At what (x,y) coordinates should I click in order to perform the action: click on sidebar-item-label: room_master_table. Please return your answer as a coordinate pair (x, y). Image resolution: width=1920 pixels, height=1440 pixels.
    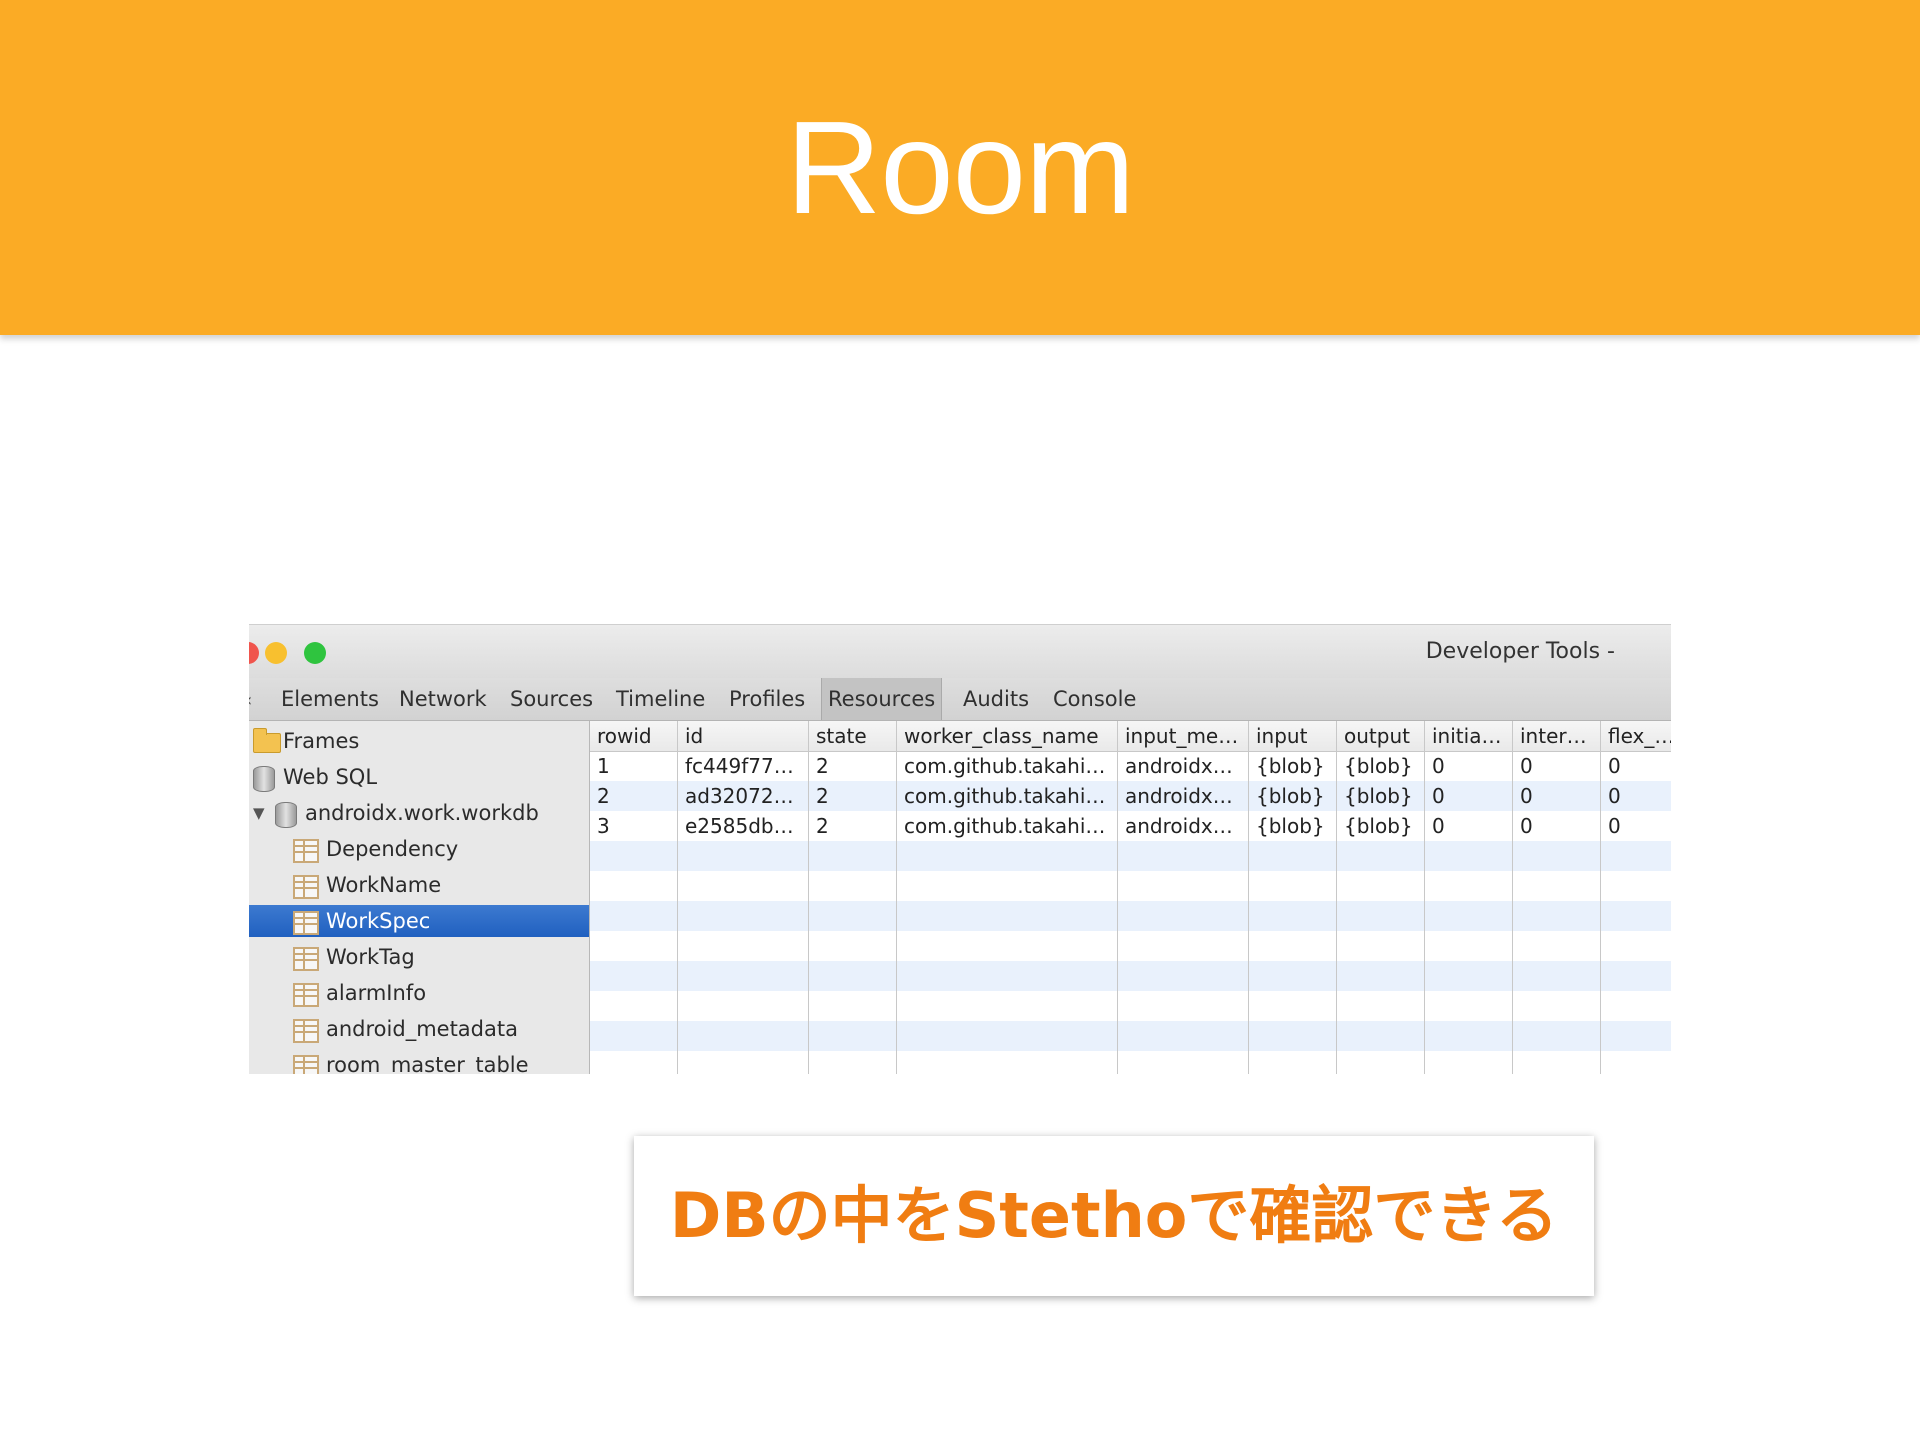
    Looking at the image, I should click on (427, 1063).